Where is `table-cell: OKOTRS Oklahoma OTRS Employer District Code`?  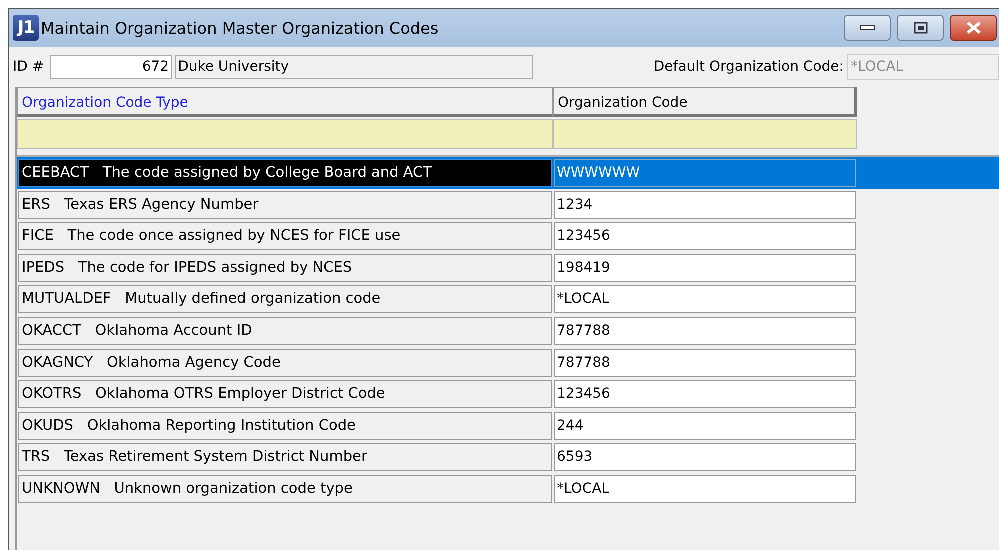
table-cell: OKOTRS Oklahoma OTRS Employer District Code is located at coordinates (285, 394).